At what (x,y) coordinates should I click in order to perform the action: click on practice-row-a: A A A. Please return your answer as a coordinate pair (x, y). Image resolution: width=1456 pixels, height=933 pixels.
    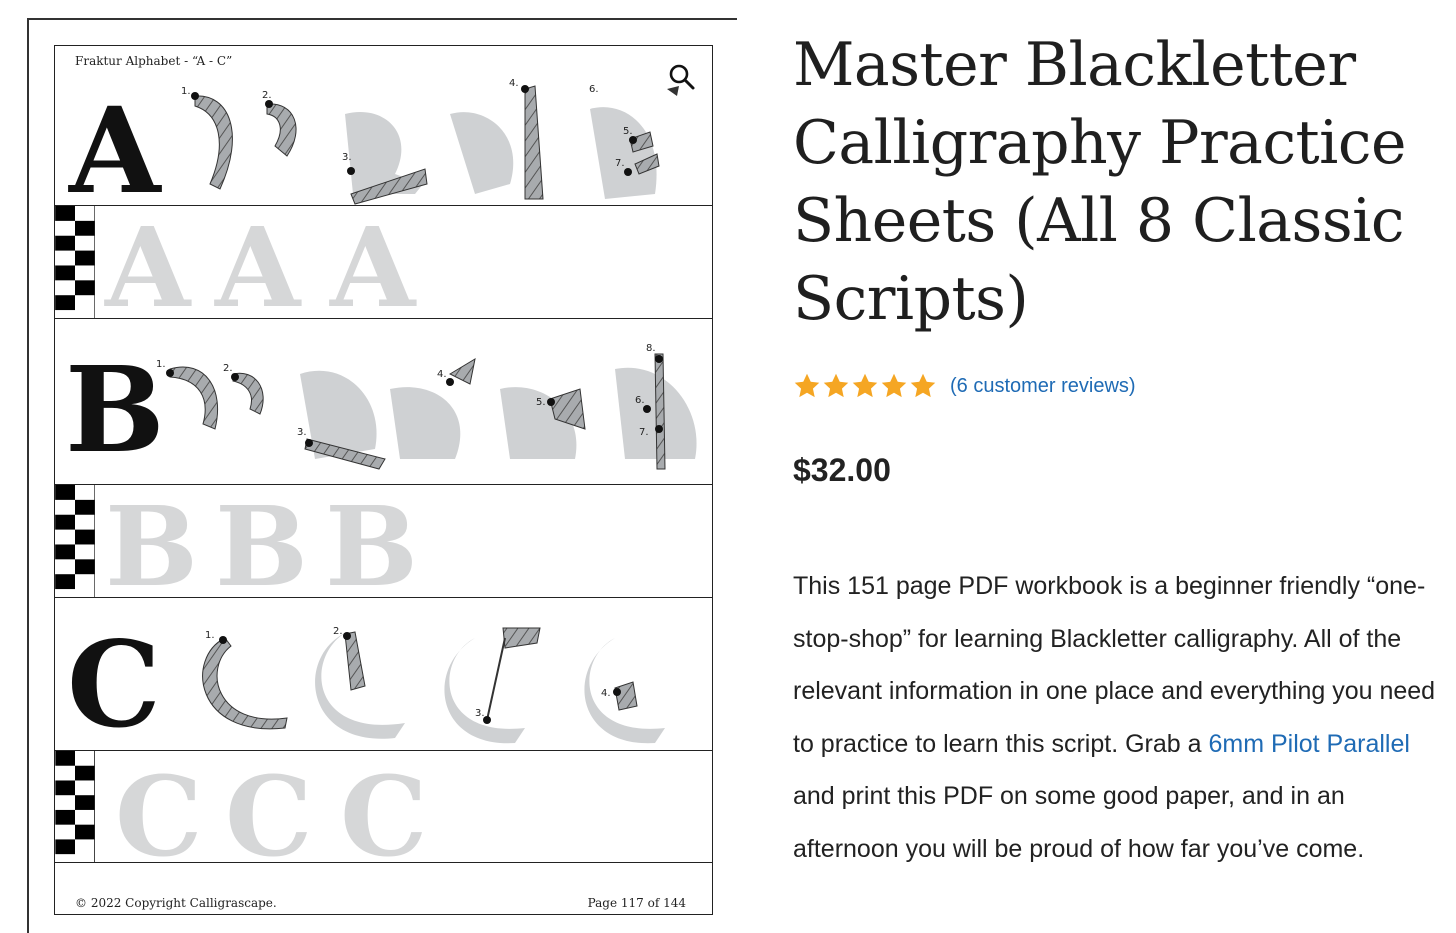
    Looking at the image, I should click on (383, 262).